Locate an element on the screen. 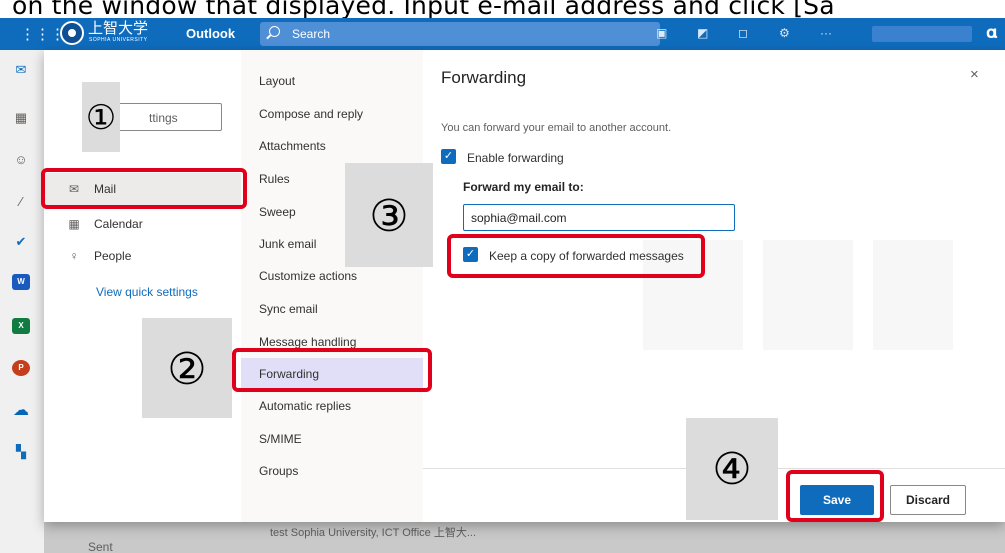 Image resolution: width=1005 pixels, height=553 pixels. nav-item-calendar: ▦ Calendar is located at coordinates (142, 224).